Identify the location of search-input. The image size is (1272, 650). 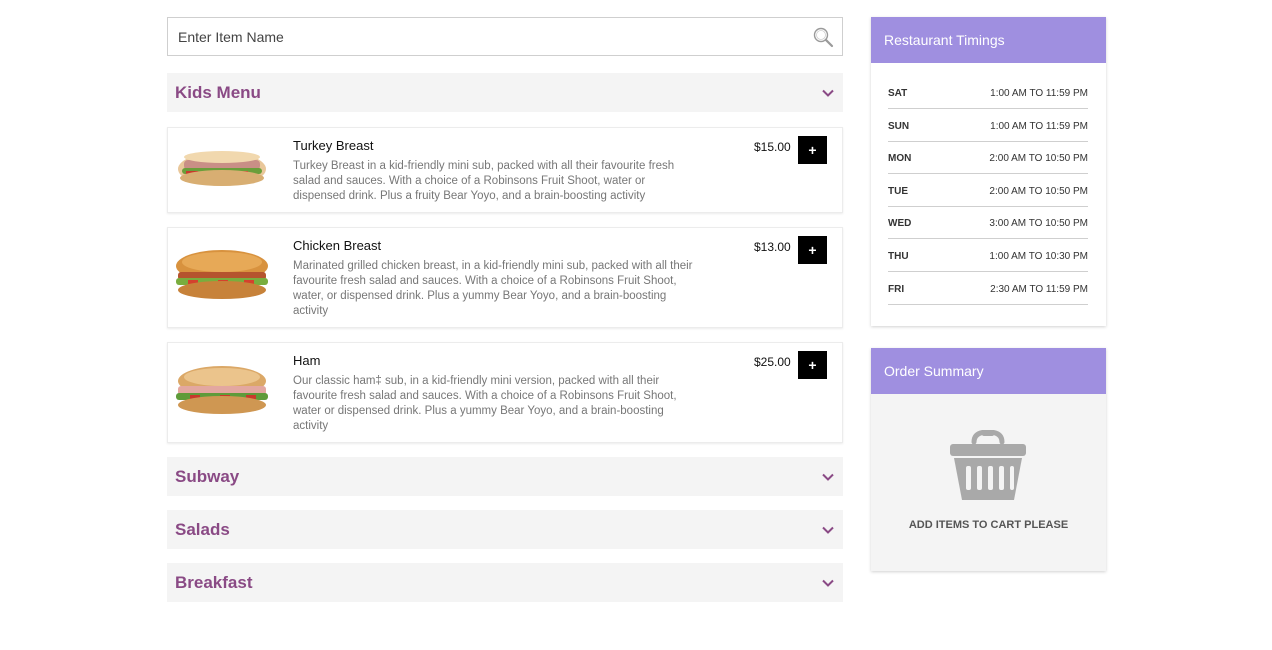
(478, 36).